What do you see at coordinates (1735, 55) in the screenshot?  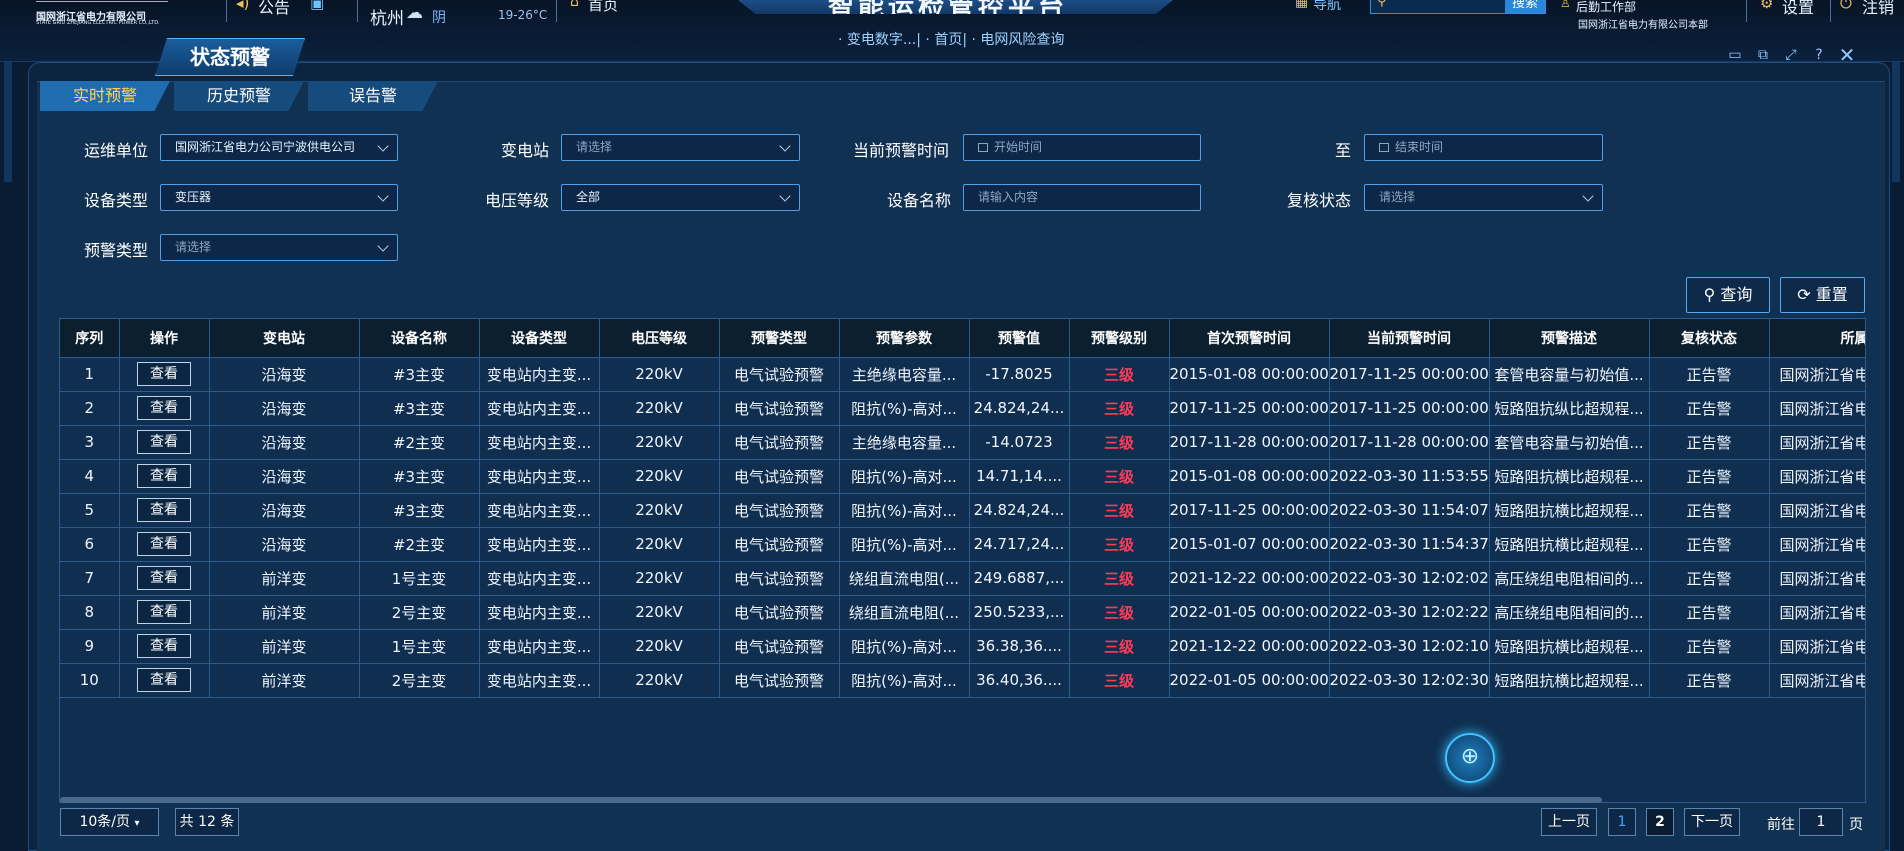 I see `minimize-icon: ▭` at bounding box center [1735, 55].